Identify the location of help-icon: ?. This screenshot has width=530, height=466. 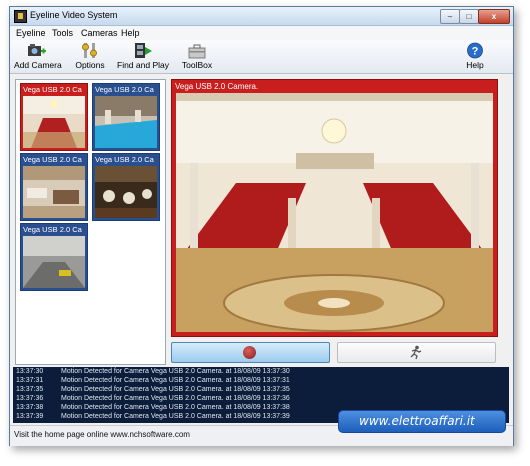
(475, 50).